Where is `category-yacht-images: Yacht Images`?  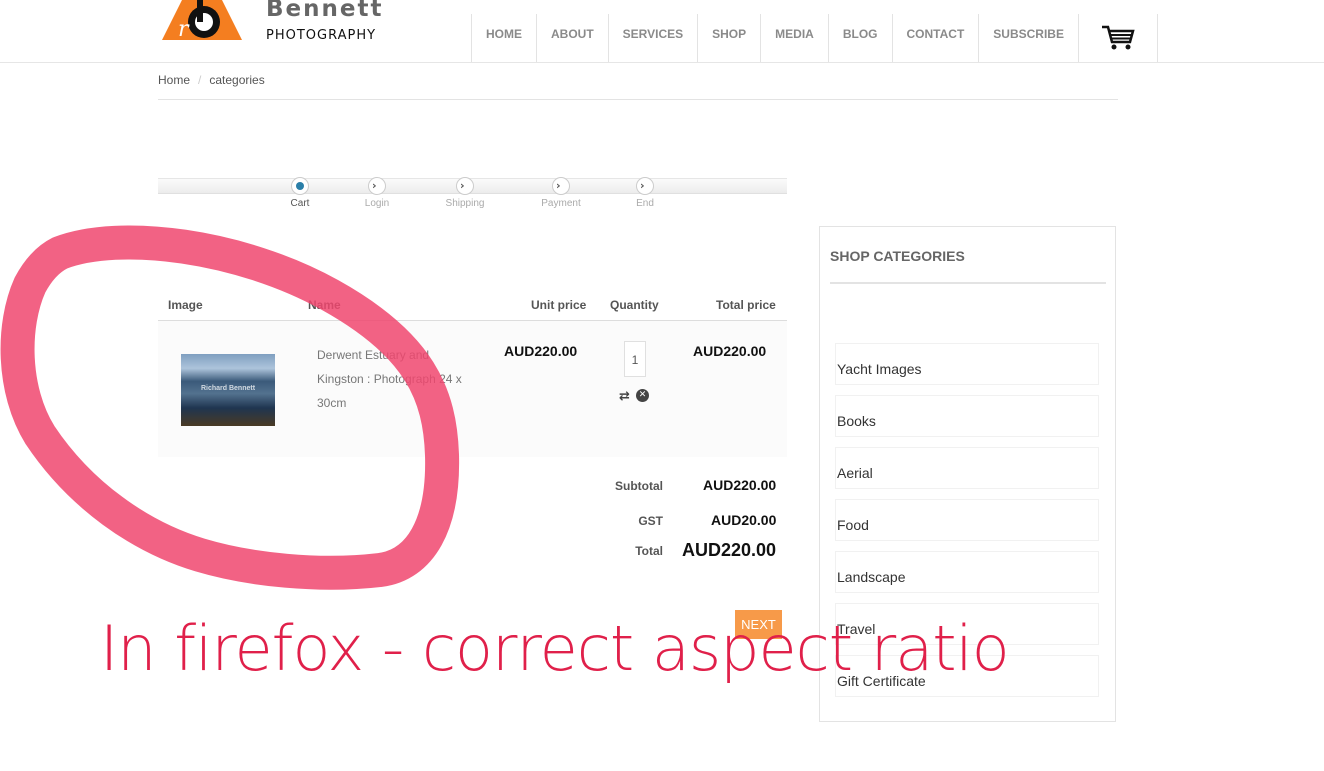
category-yacht-images: Yacht Images is located at coordinates (967, 364).